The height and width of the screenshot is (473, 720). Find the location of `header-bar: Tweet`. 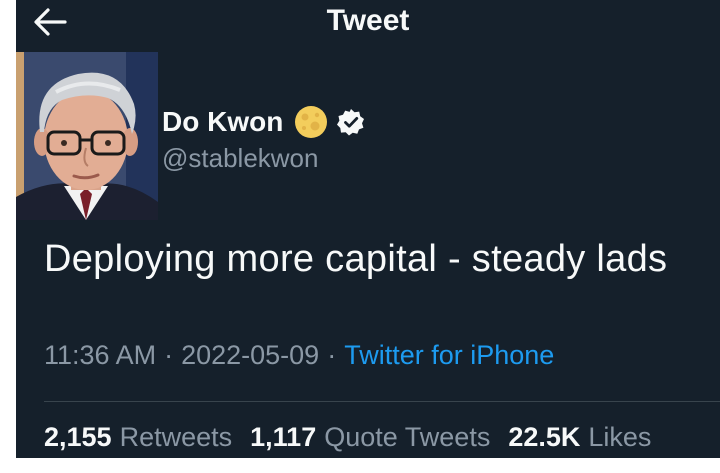

header-bar: Tweet is located at coordinates (368, 22).